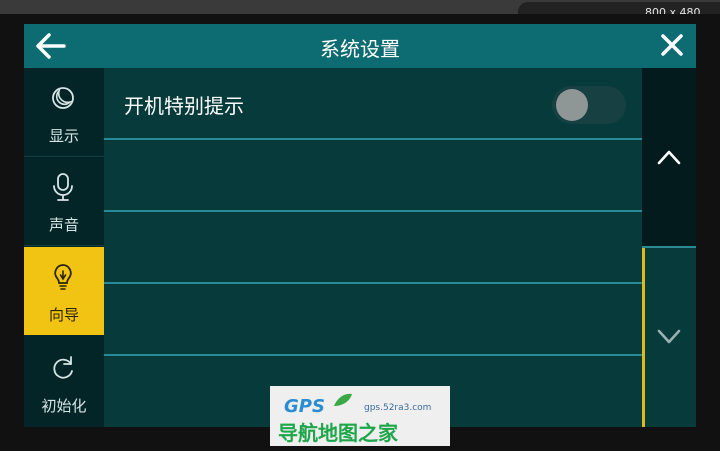 The image size is (720, 451). Describe the element at coordinates (184, 106) in the screenshot. I see `setting-label: 开机特别提示` at that location.